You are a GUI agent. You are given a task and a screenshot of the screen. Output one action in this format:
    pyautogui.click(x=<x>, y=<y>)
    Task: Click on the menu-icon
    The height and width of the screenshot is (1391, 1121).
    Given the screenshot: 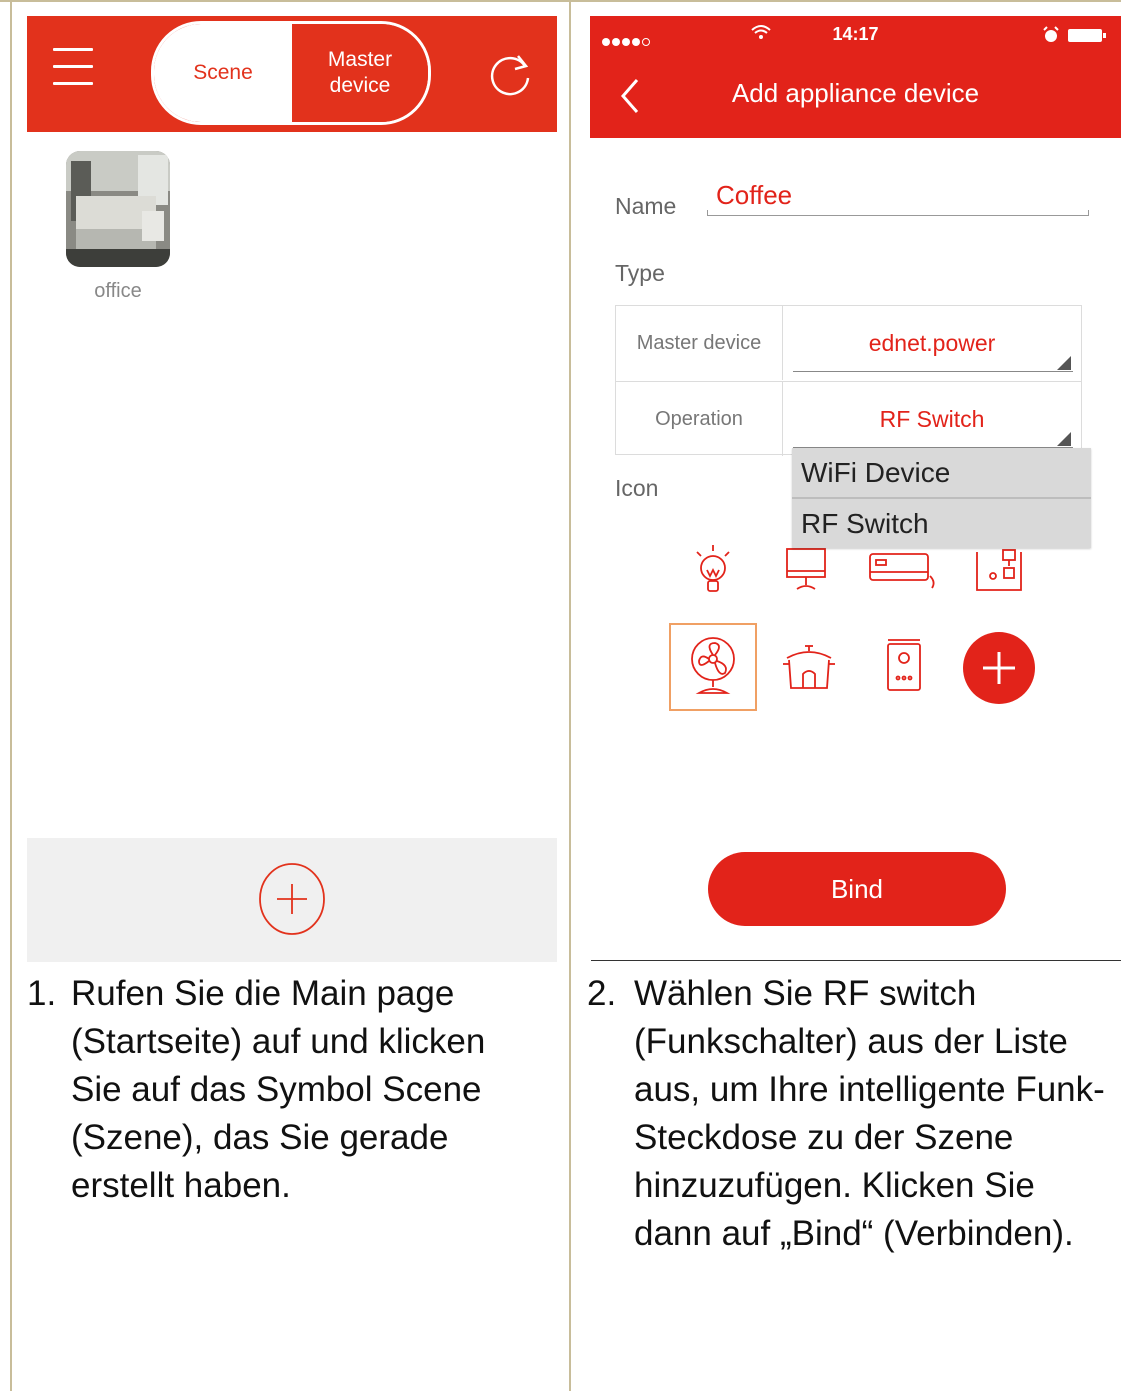 What is the action you would take?
    pyautogui.click(x=73, y=69)
    